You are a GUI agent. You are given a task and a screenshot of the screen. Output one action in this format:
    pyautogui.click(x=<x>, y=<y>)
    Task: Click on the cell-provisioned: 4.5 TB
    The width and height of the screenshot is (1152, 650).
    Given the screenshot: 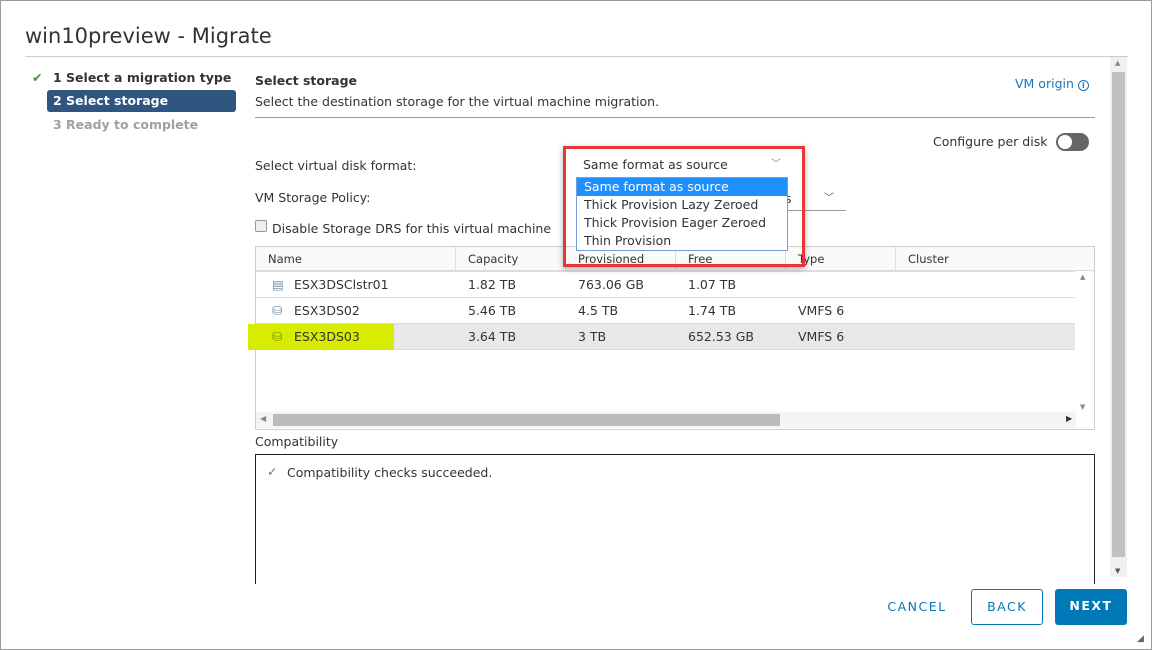 What is the action you would take?
    pyautogui.click(x=598, y=310)
    